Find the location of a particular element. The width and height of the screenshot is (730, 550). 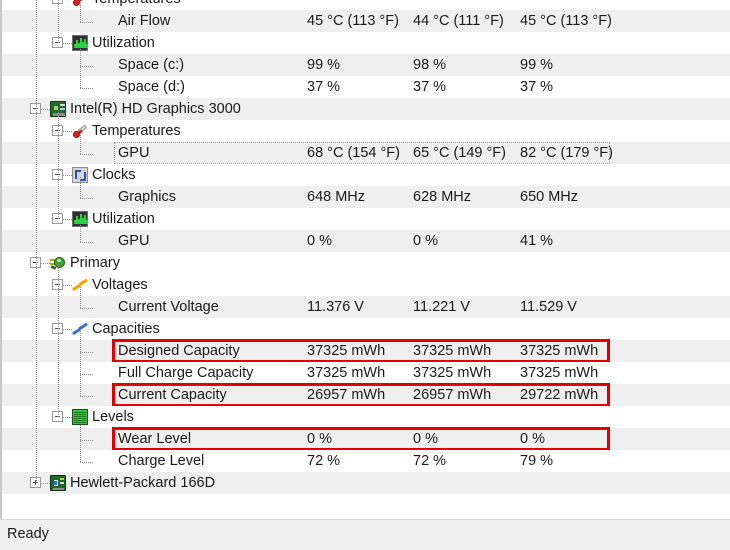

tree-trunk-group-top is located at coordinates (58, 21).